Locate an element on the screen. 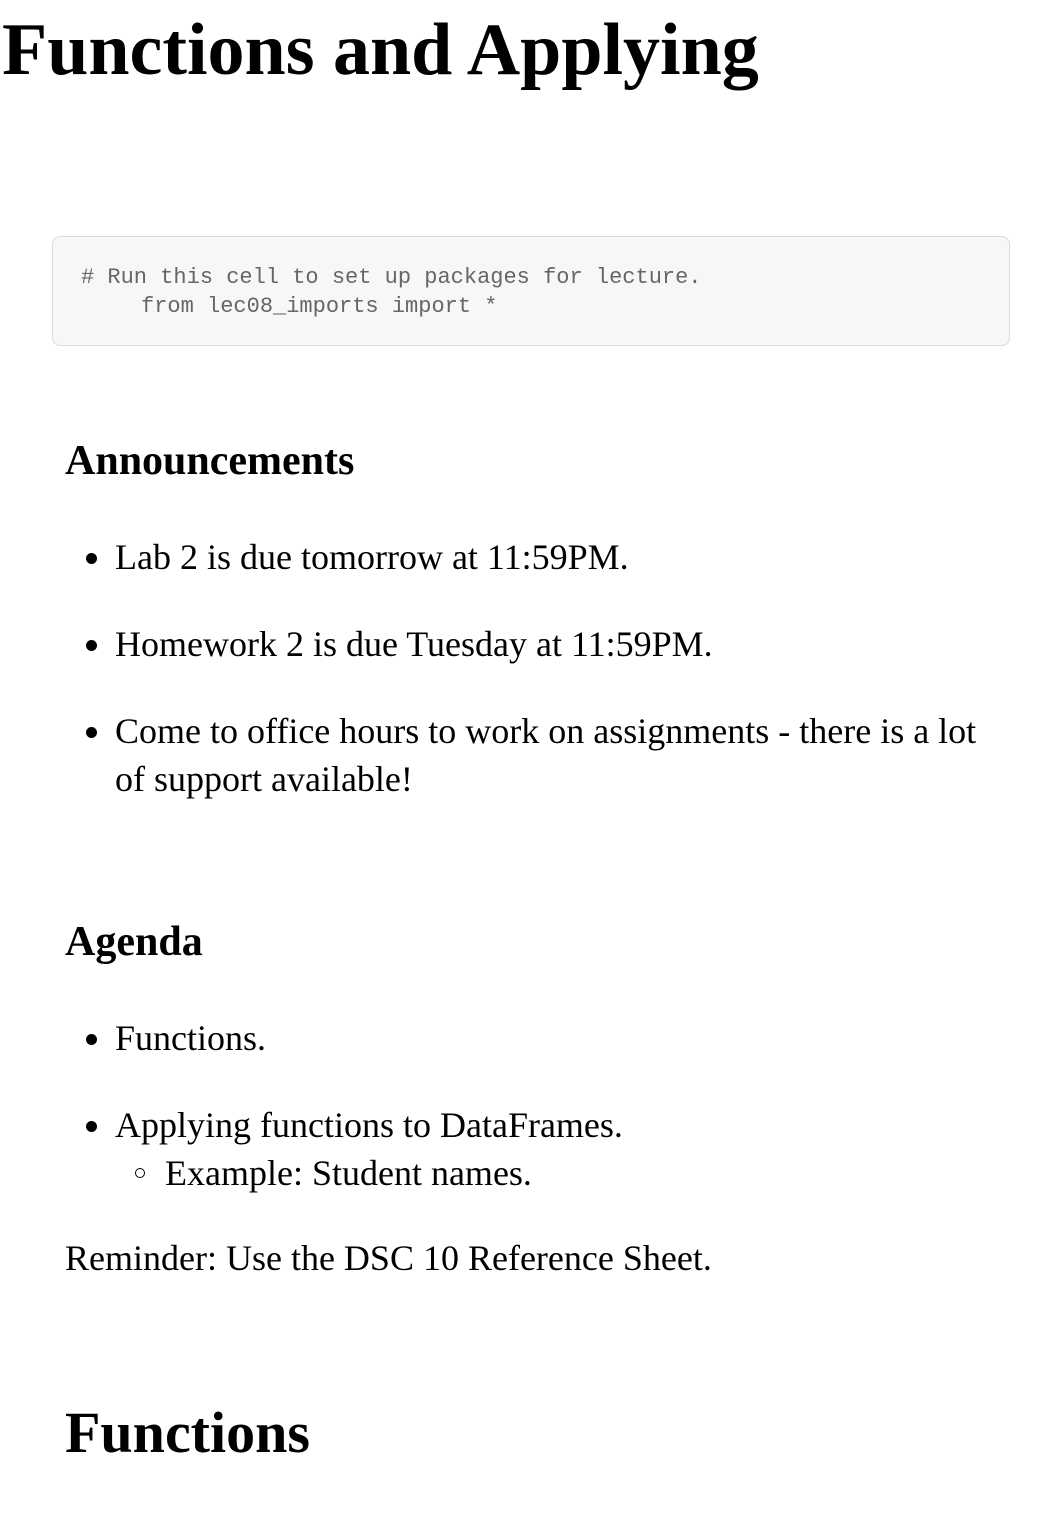 This screenshot has width=1040, height=1525. list-item: Lab 2 is due tomorrow at 11:59PM. is located at coordinates (545, 557).